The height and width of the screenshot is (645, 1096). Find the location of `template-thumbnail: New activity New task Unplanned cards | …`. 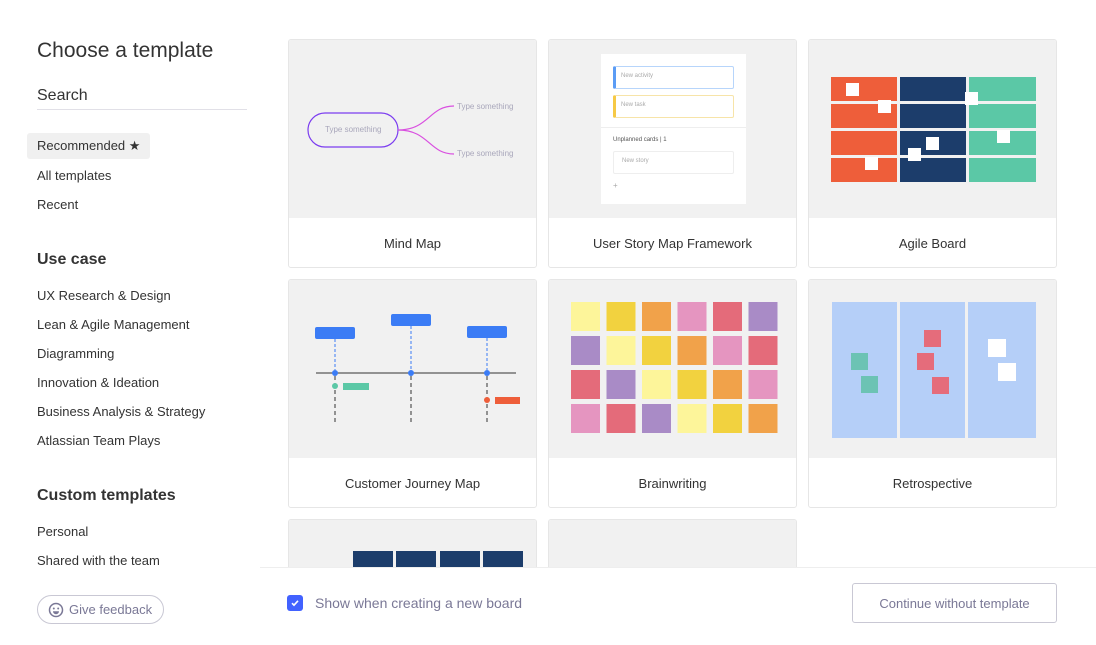

template-thumbnail: New activity New task Unplanned cards | … is located at coordinates (672, 129).